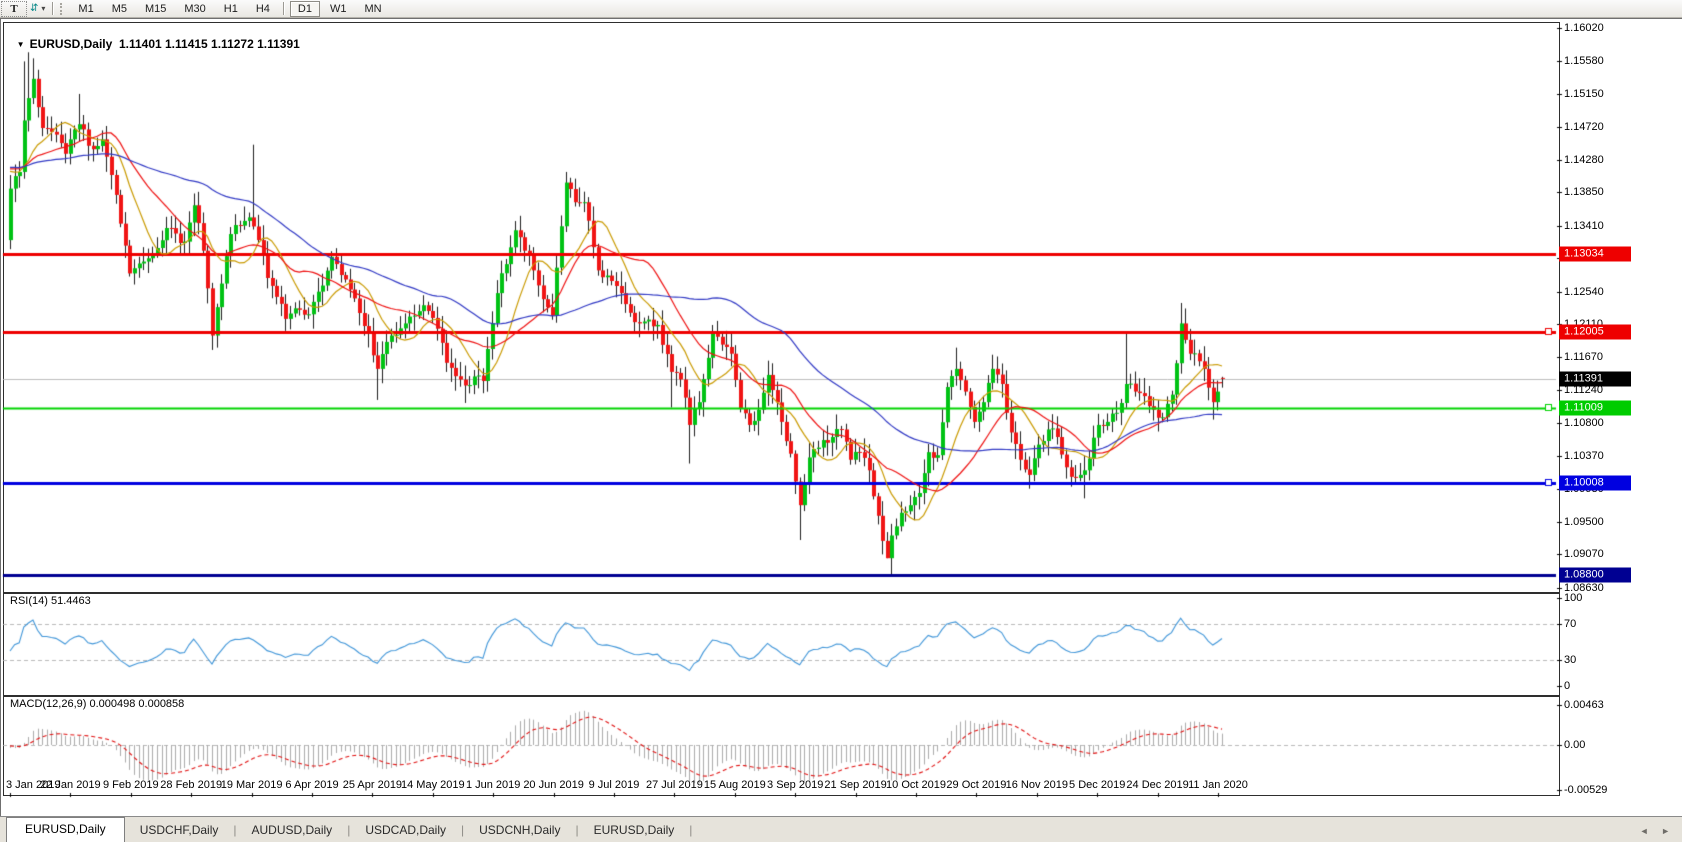 The height and width of the screenshot is (842, 1682). I want to click on tab-scroll-arrows: ◄ ►, so click(1650, 831).